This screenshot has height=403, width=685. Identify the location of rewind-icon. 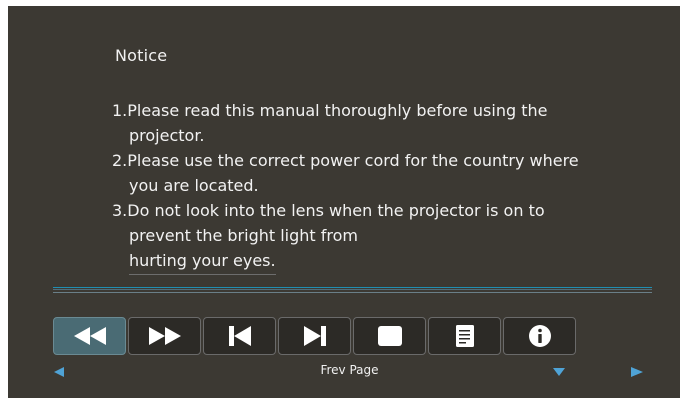
(89, 336).